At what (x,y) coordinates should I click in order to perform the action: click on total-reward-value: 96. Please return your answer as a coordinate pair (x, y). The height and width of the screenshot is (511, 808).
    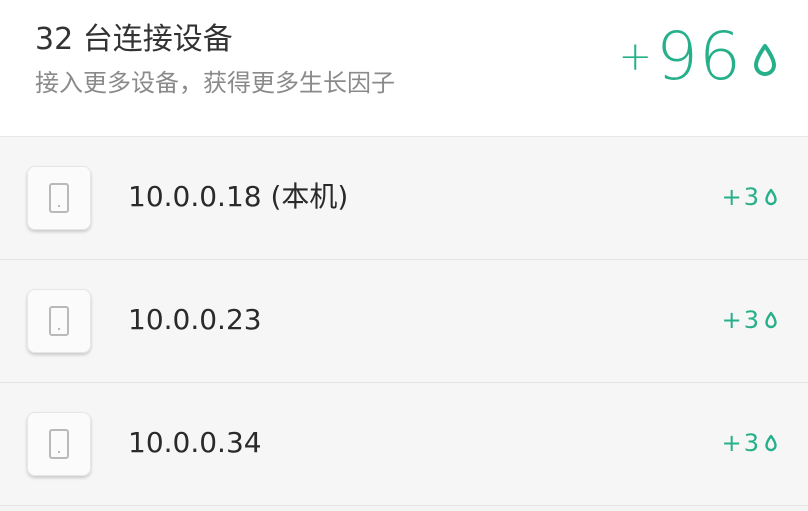
    Looking at the image, I should click on (699, 56).